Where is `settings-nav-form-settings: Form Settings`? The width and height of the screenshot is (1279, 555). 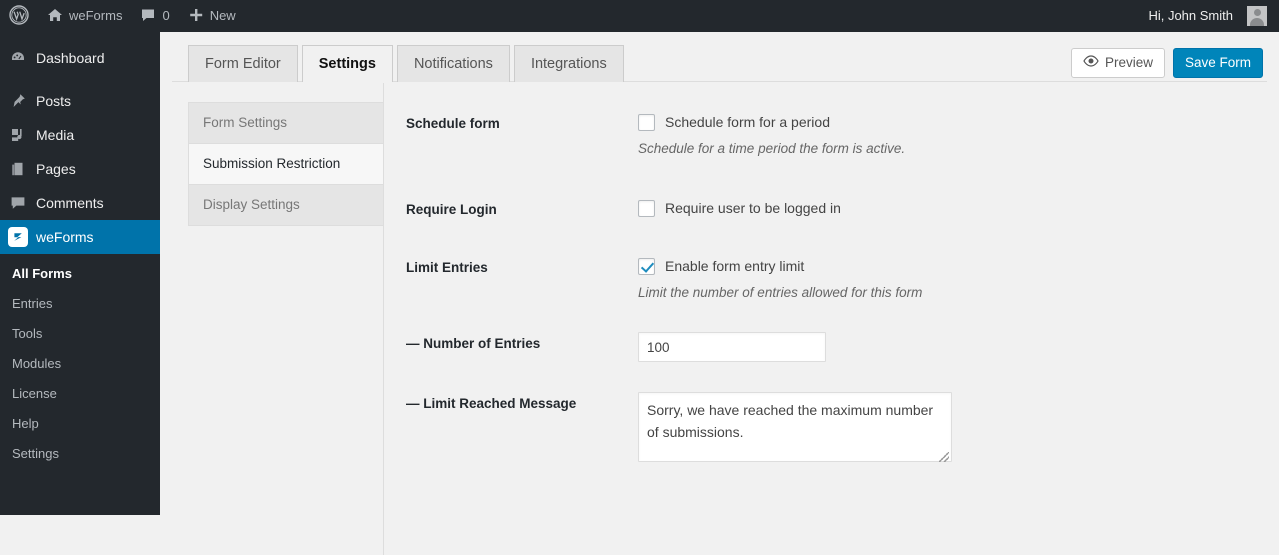 settings-nav-form-settings: Form Settings is located at coordinates (286, 122).